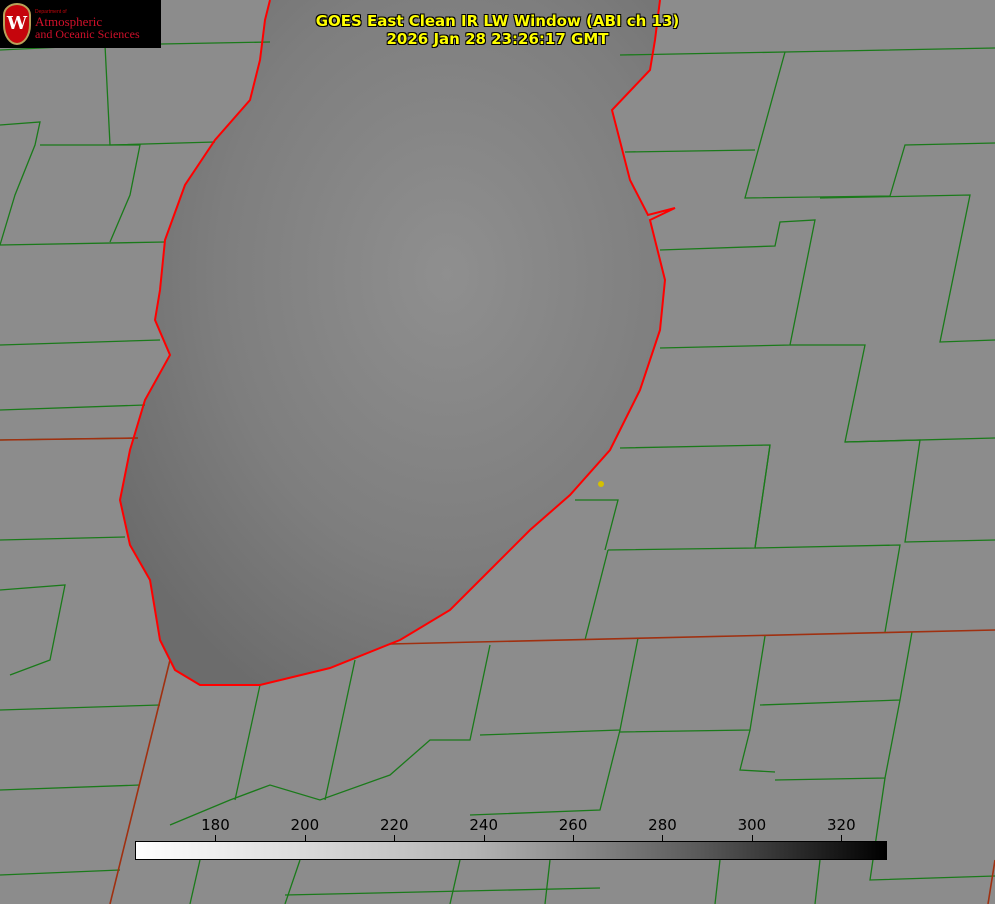 Image resolution: width=995 pixels, height=904 pixels. I want to click on colorbar-tick-label: 180, so click(215, 825).